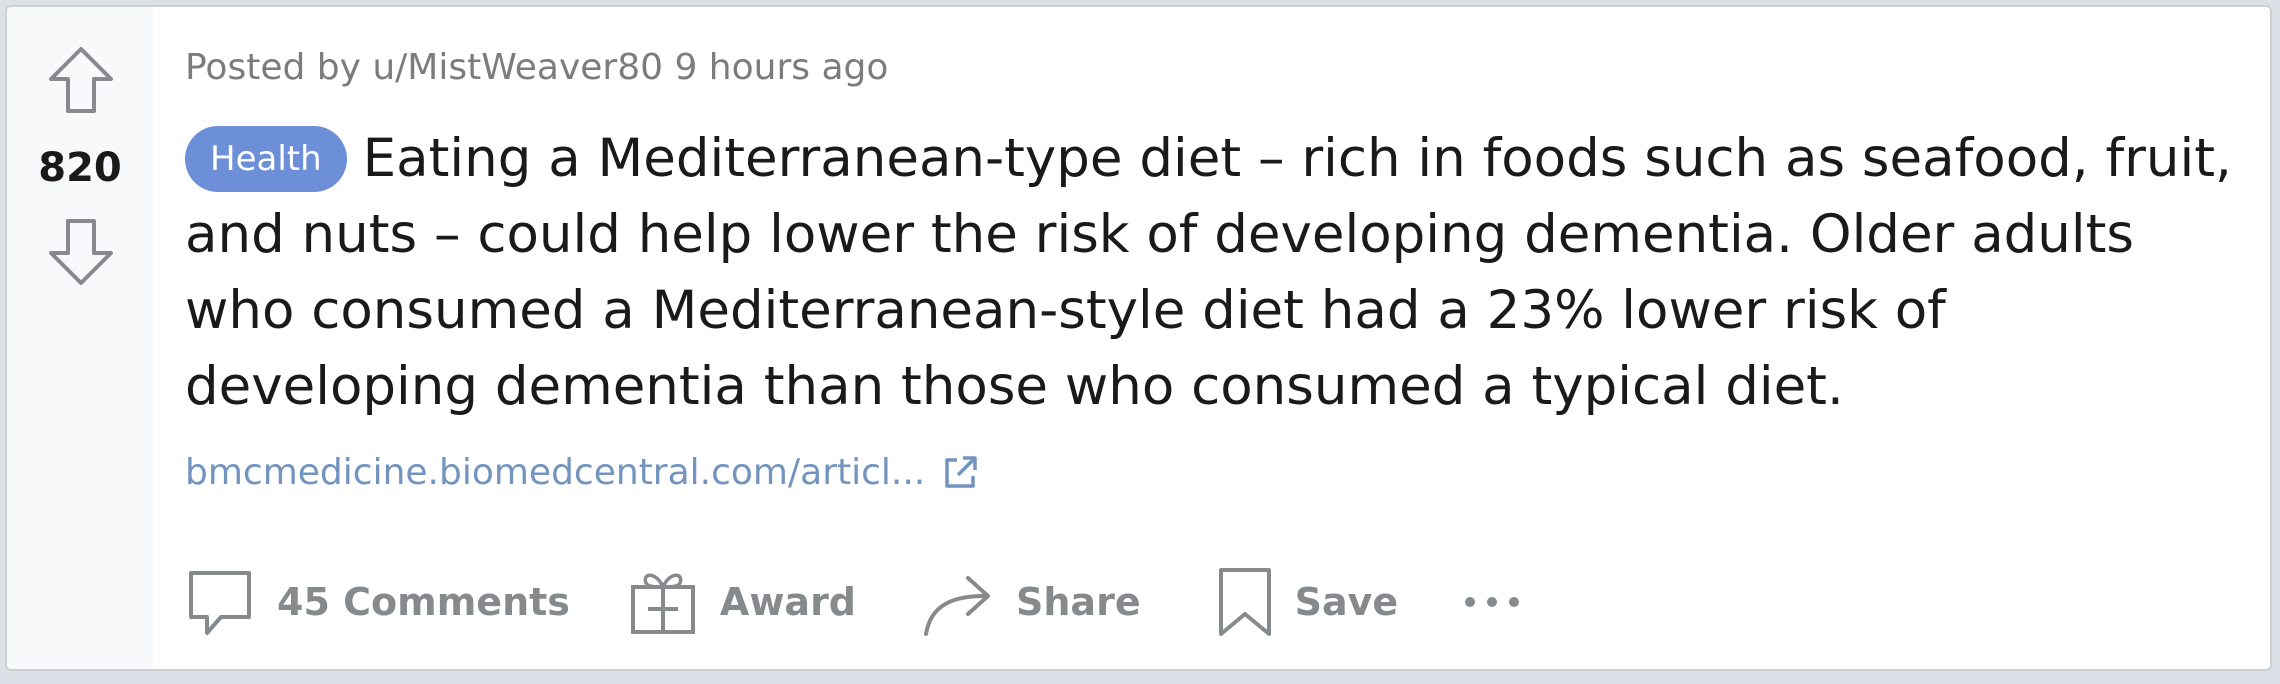 The width and height of the screenshot is (2280, 684). Describe the element at coordinates (960, 473) in the screenshot. I see `external-link-icon` at that location.